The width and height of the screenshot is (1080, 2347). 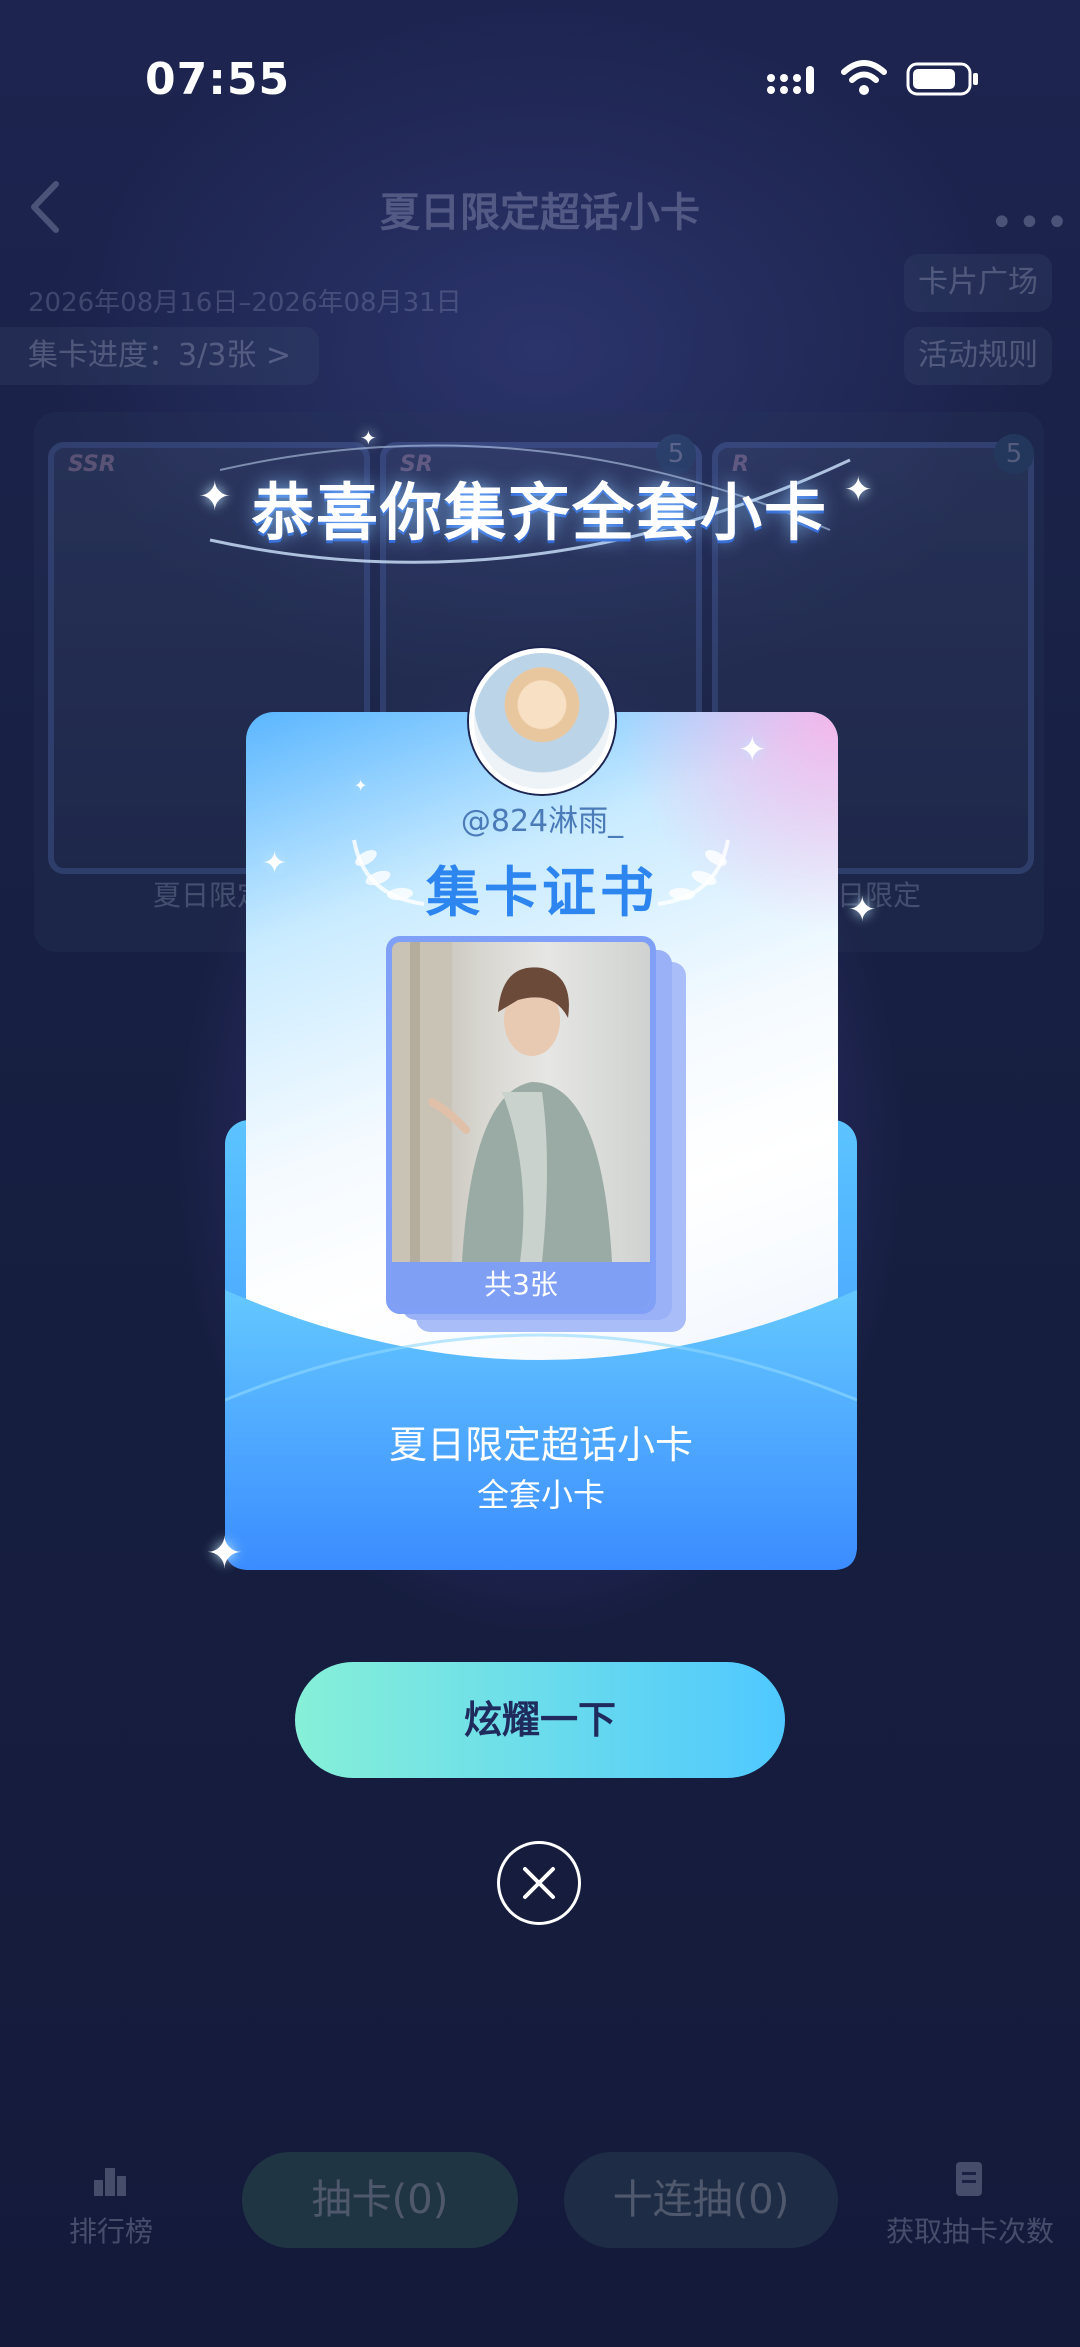 What do you see at coordinates (159, 356) in the screenshot?
I see `collection-progress: 集卡进度：3/3张 >` at bounding box center [159, 356].